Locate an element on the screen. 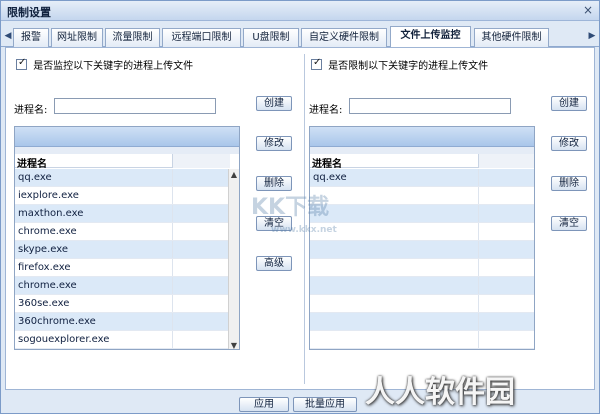  tab-scroll-right-icon: ▶ is located at coordinates (592, 36).